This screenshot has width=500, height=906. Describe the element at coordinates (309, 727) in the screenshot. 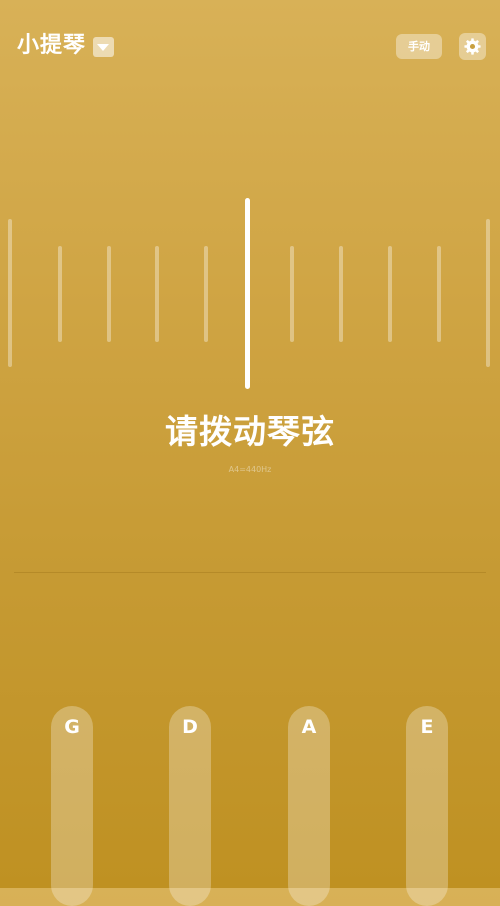

I see `string-note-label: A` at that location.